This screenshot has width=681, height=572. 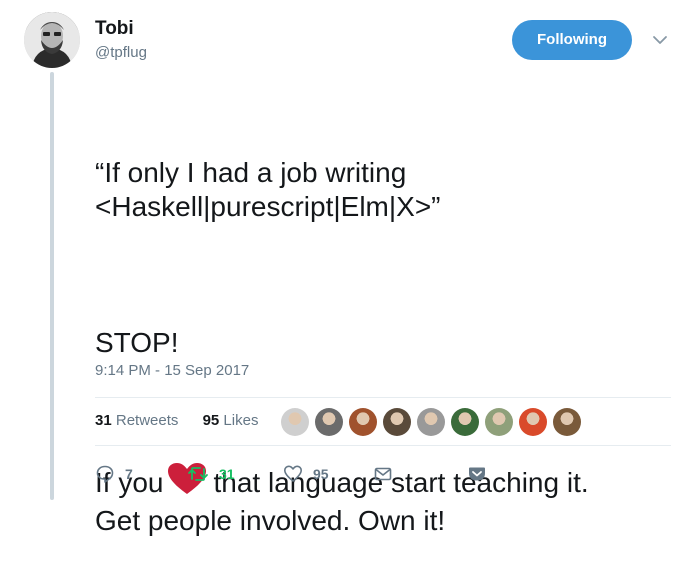 I want to click on like-button: 95, so click(x=306, y=474).